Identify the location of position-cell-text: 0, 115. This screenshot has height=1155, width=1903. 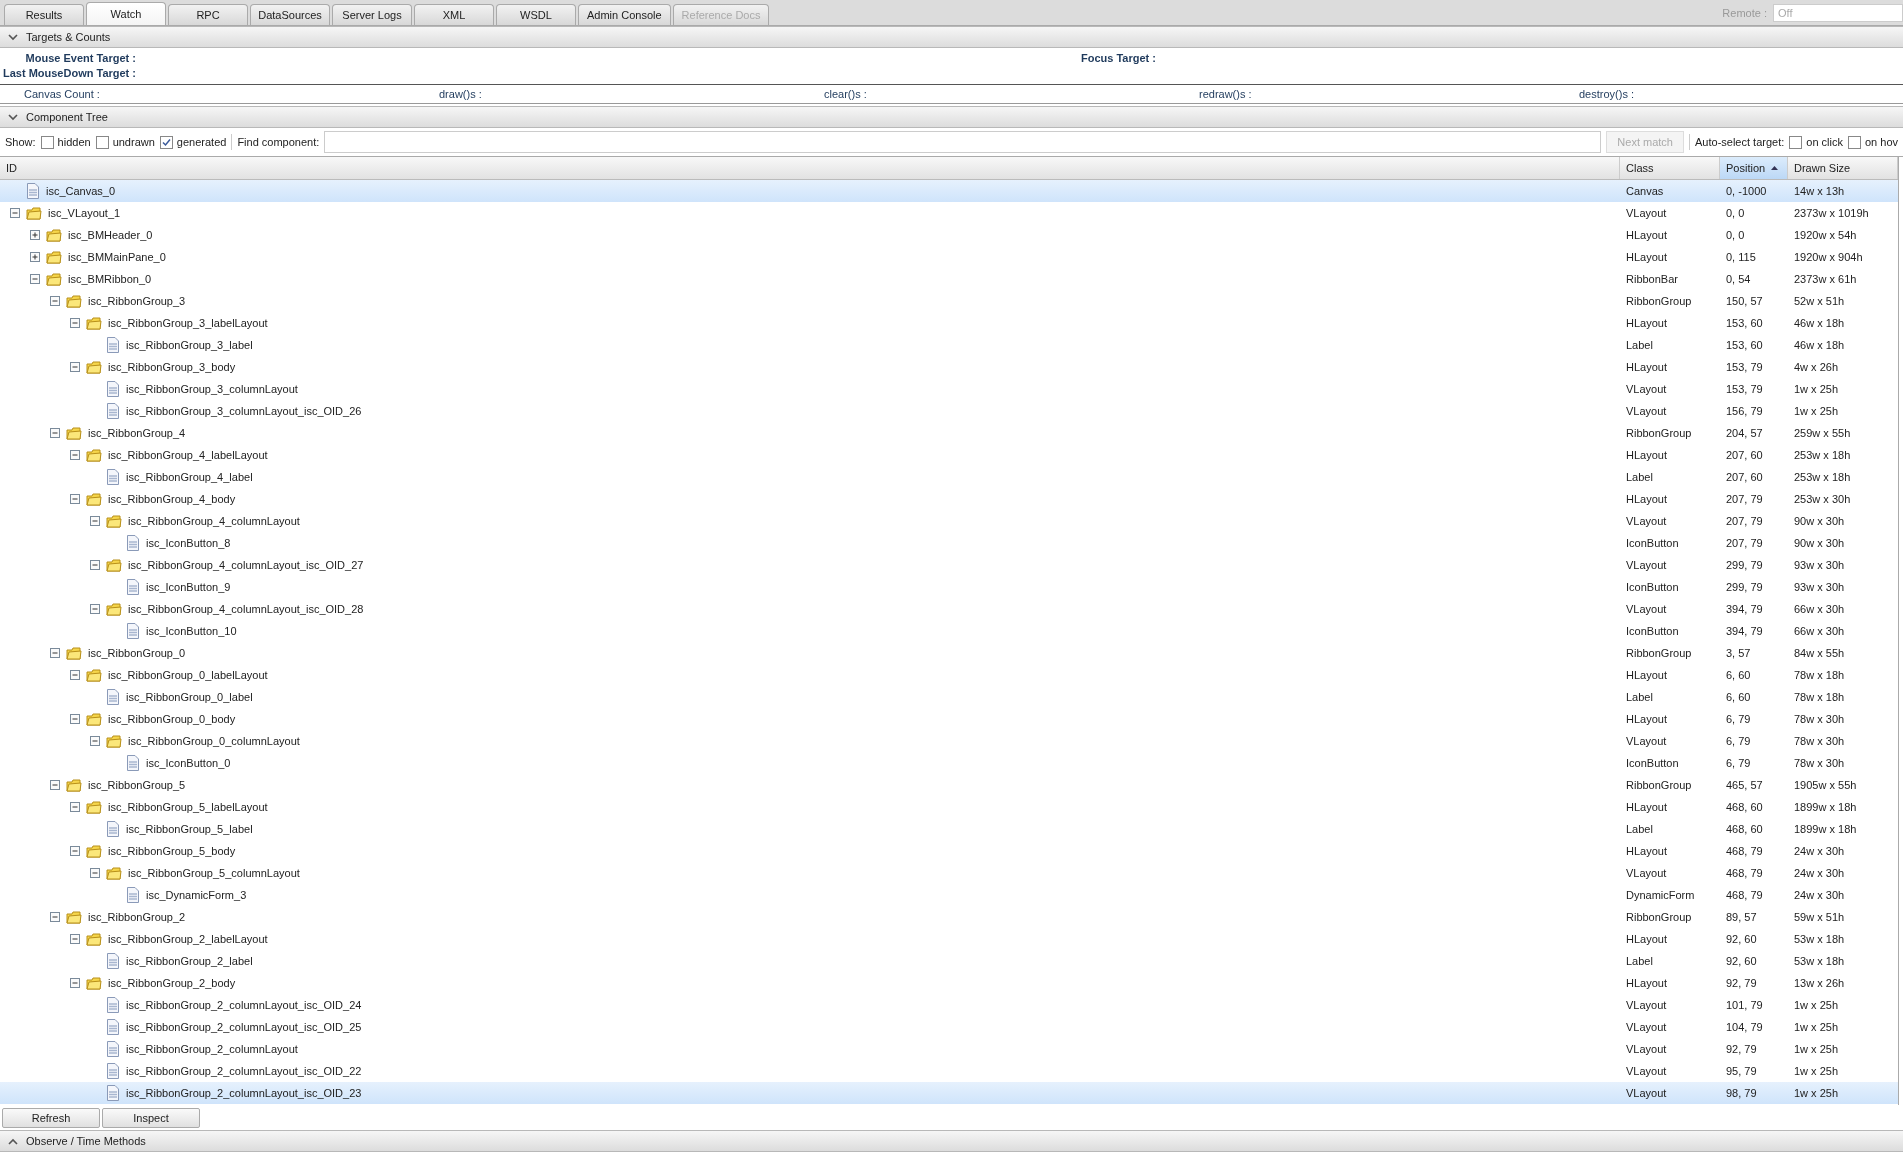
(1741, 257).